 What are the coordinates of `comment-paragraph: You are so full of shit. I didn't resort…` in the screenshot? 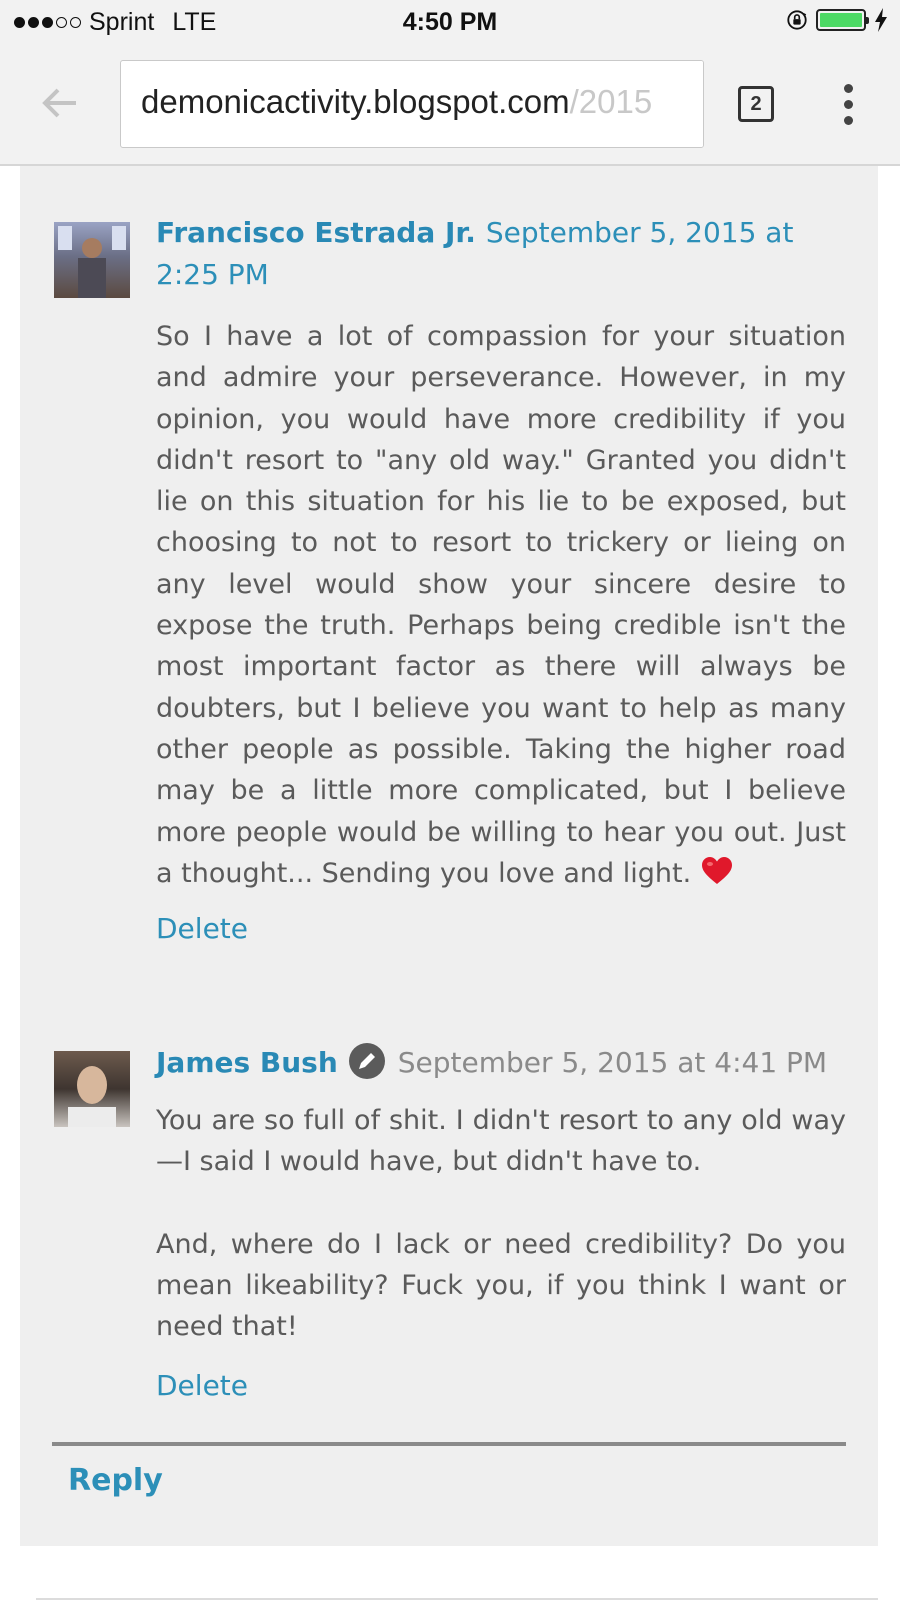 It's located at (501, 1141).